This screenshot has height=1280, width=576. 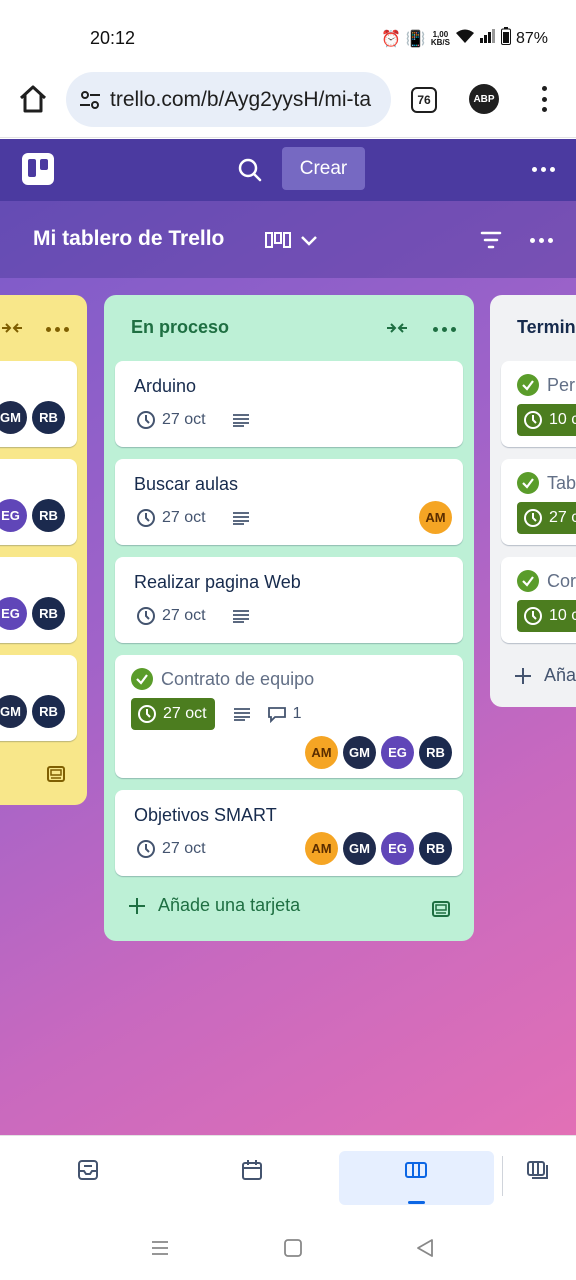 I want to click on due-date-badge: 27 oct, so click(x=173, y=714).